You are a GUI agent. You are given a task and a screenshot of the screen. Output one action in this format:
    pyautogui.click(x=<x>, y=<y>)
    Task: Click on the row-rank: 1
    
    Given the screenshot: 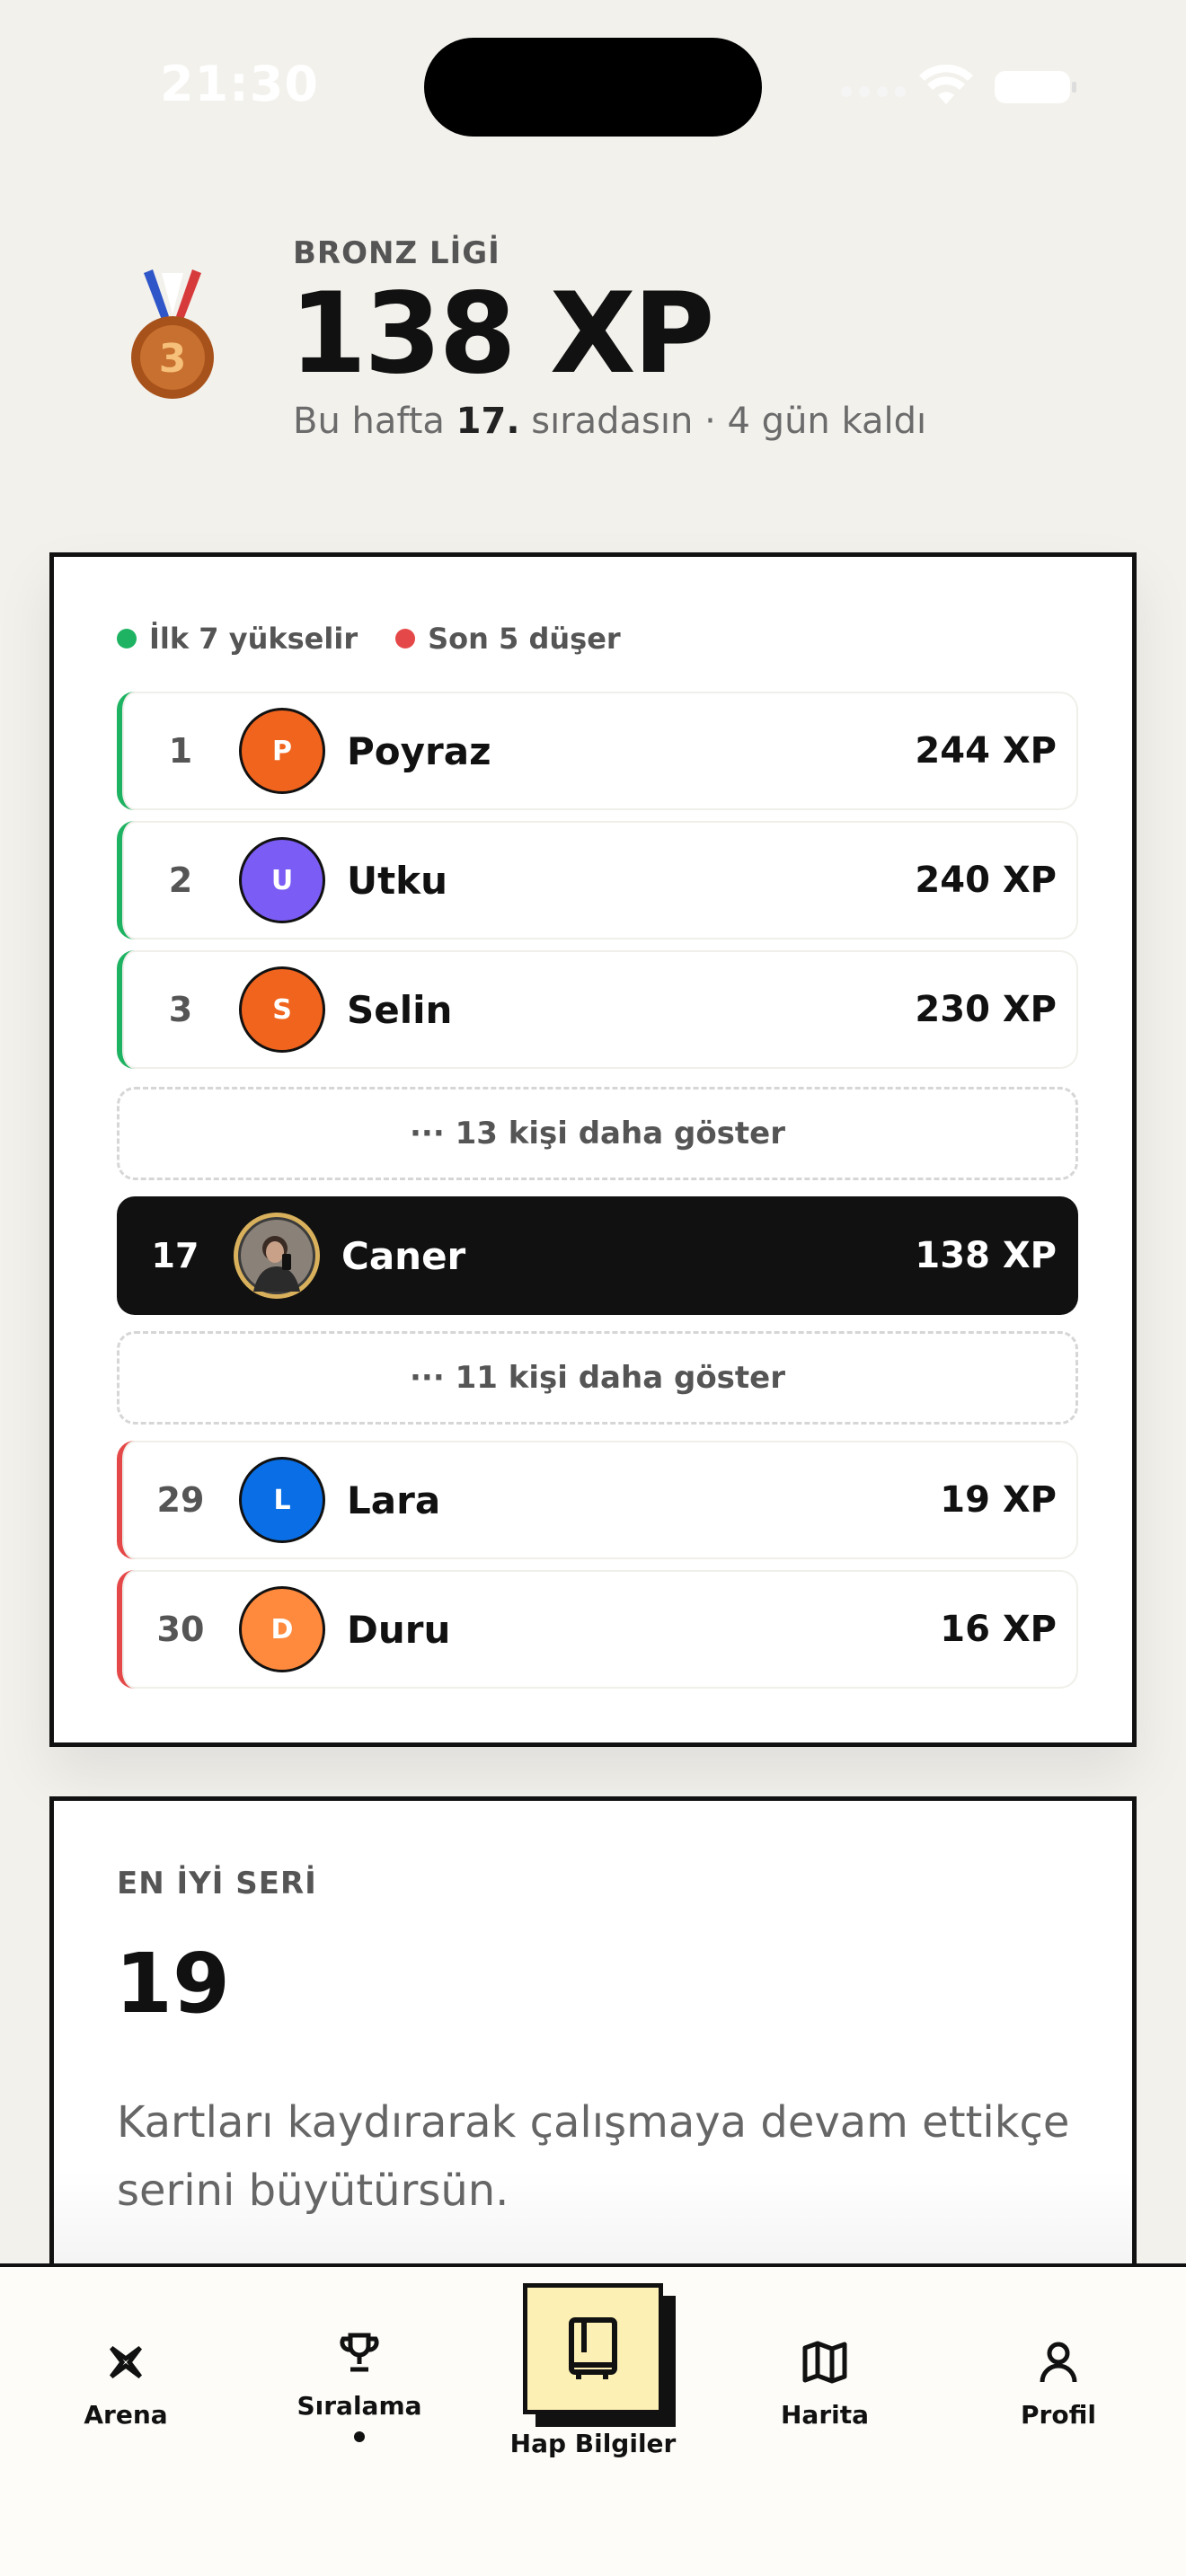 What is the action you would take?
    pyautogui.click(x=180, y=751)
    